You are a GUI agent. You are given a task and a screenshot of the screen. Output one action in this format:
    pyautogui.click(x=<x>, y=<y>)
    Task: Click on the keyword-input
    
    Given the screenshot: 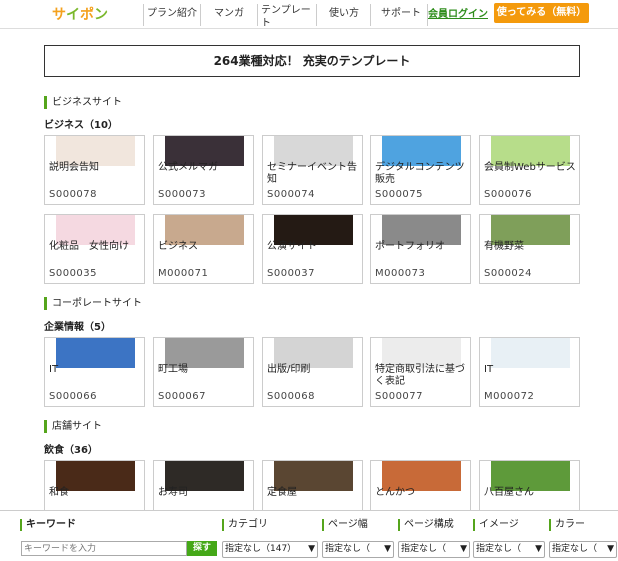 What is the action you would take?
    pyautogui.click(x=104, y=548)
    